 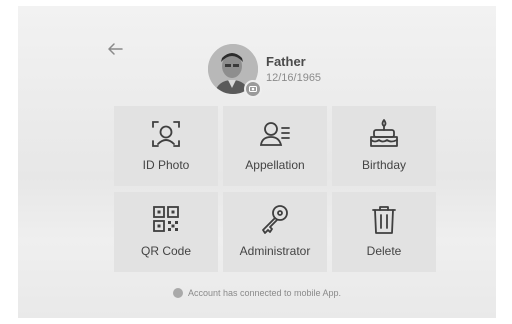 I want to click on appellation-button: Appellation, so click(x=275, y=146).